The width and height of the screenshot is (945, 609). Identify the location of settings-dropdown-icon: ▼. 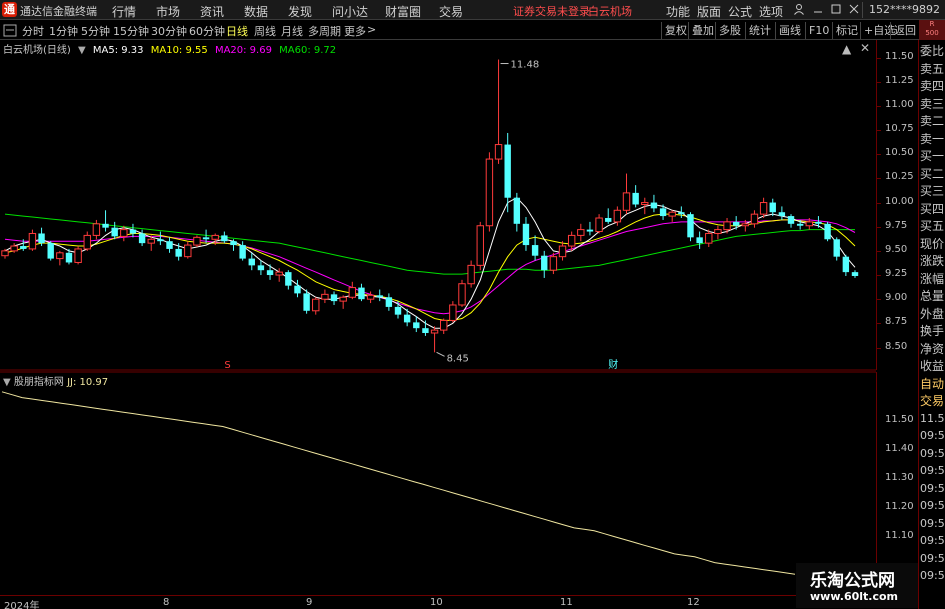
(82, 50).